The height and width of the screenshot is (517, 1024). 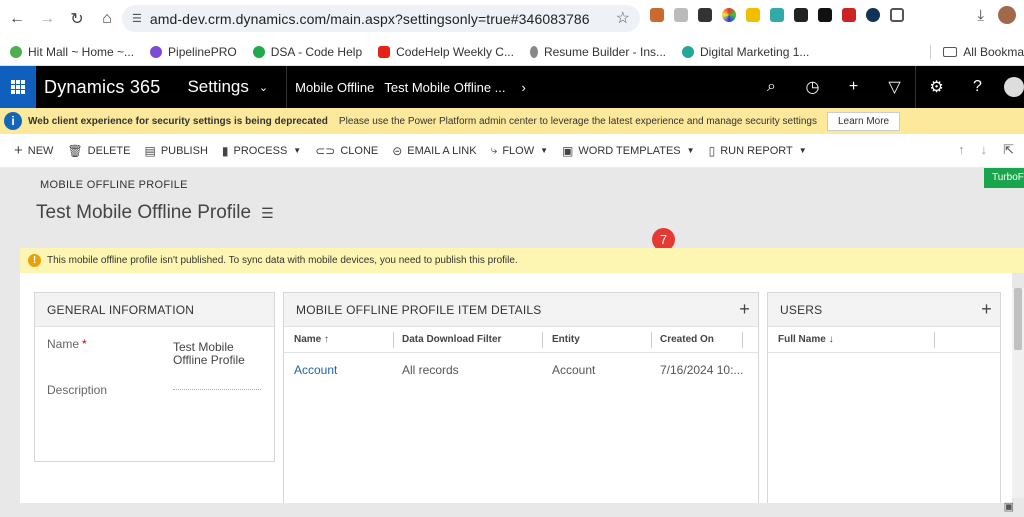 What do you see at coordinates (137, 18) in the screenshot?
I see `site-info-icon: ☰` at bounding box center [137, 18].